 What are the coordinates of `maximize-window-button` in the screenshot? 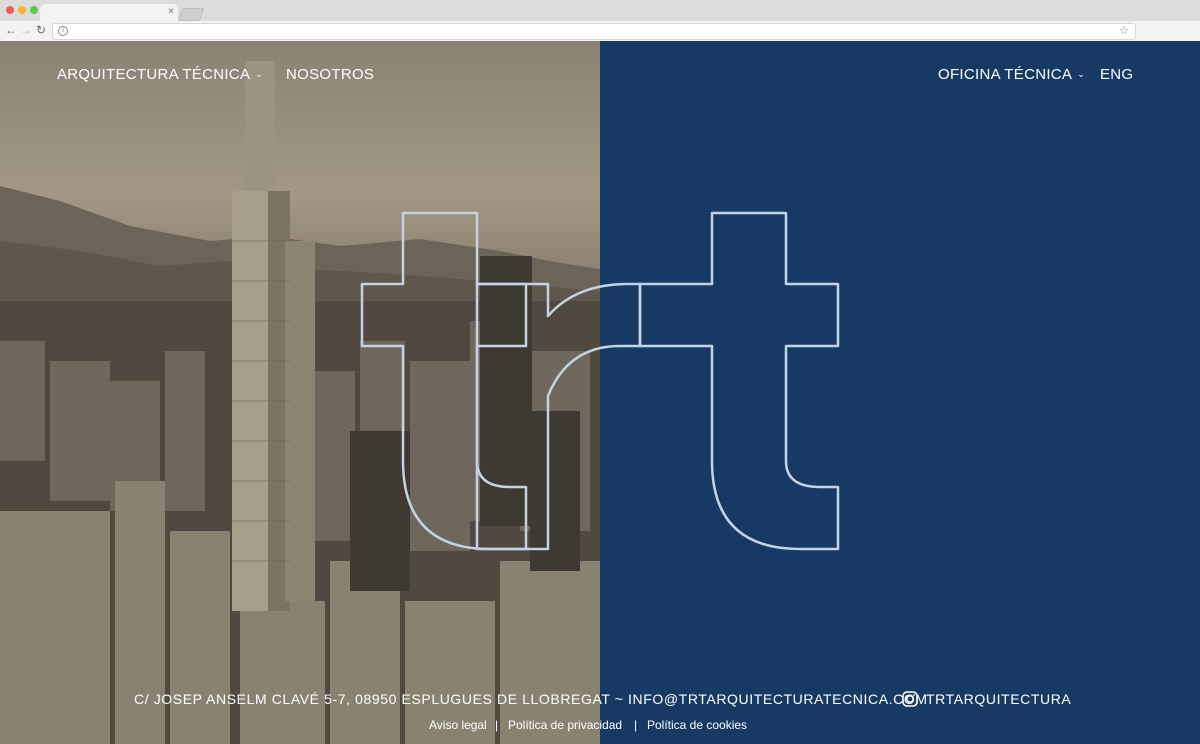 It's located at (34, 10).